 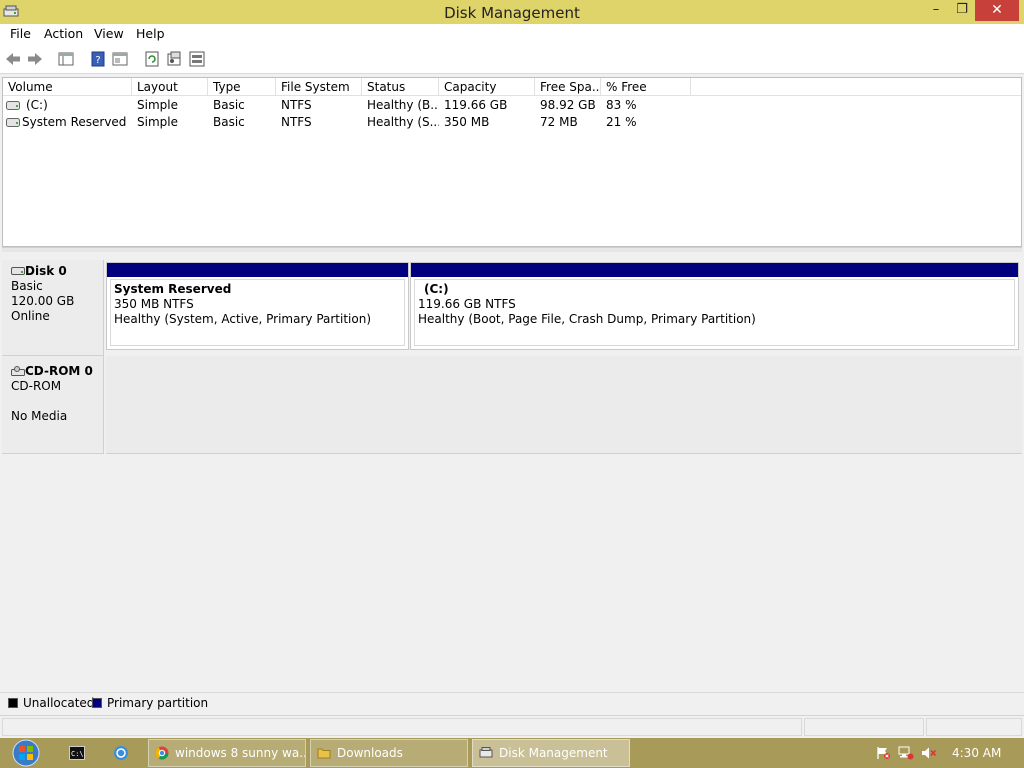 I want to click on back-icon, so click(x=13, y=59).